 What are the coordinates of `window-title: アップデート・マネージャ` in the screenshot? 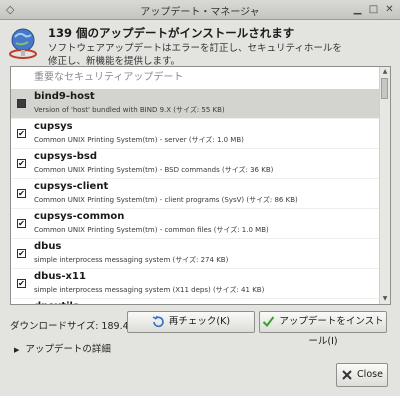 It's located at (200, 12).